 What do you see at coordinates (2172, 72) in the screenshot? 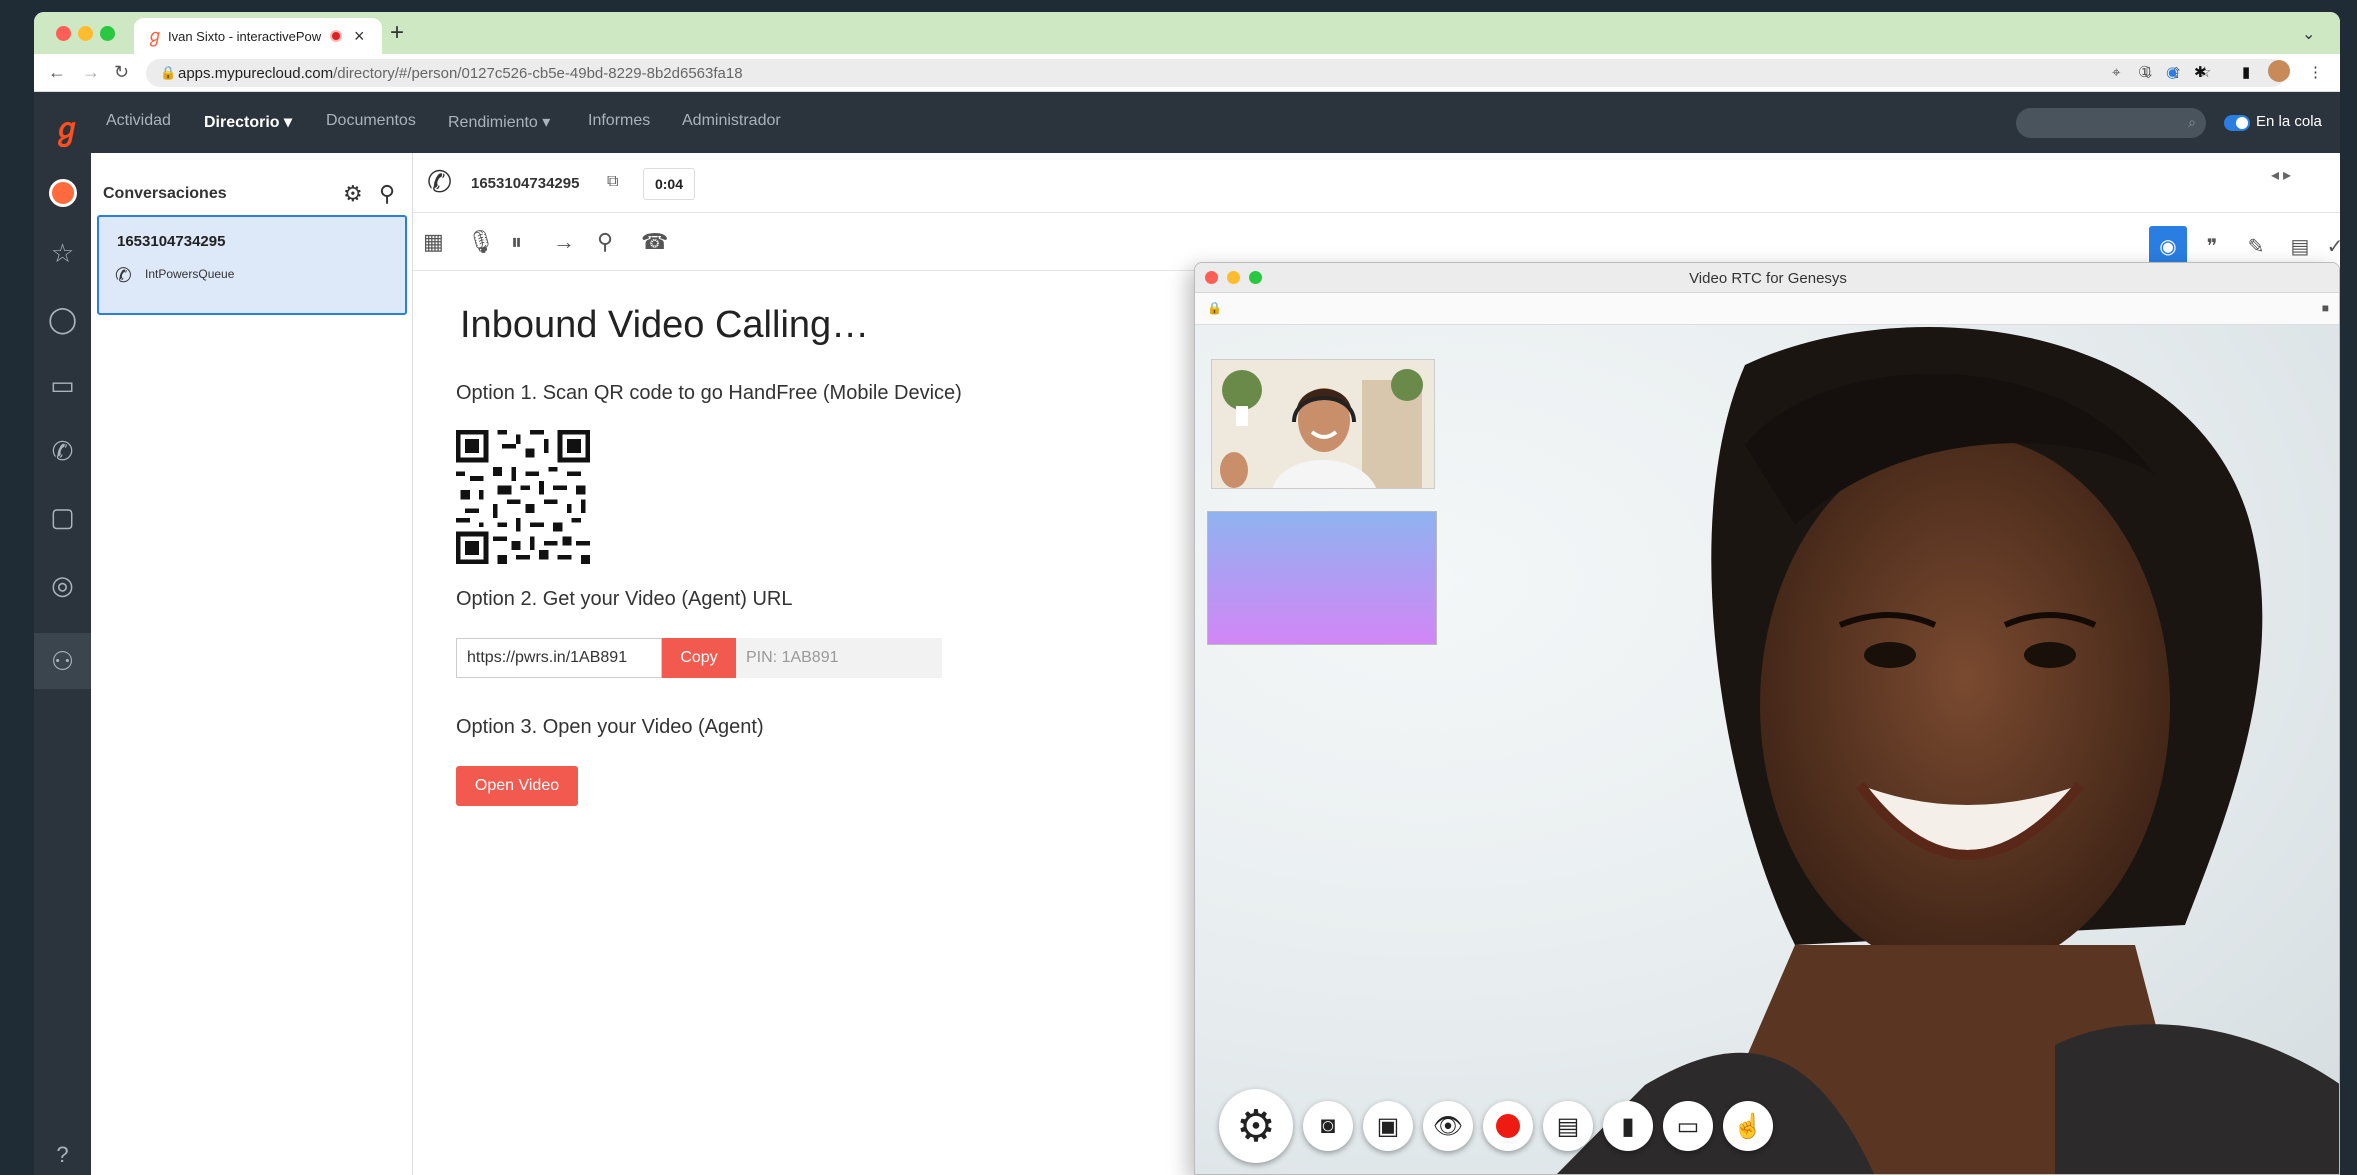
I see `extension-blue-icon: ◉` at bounding box center [2172, 72].